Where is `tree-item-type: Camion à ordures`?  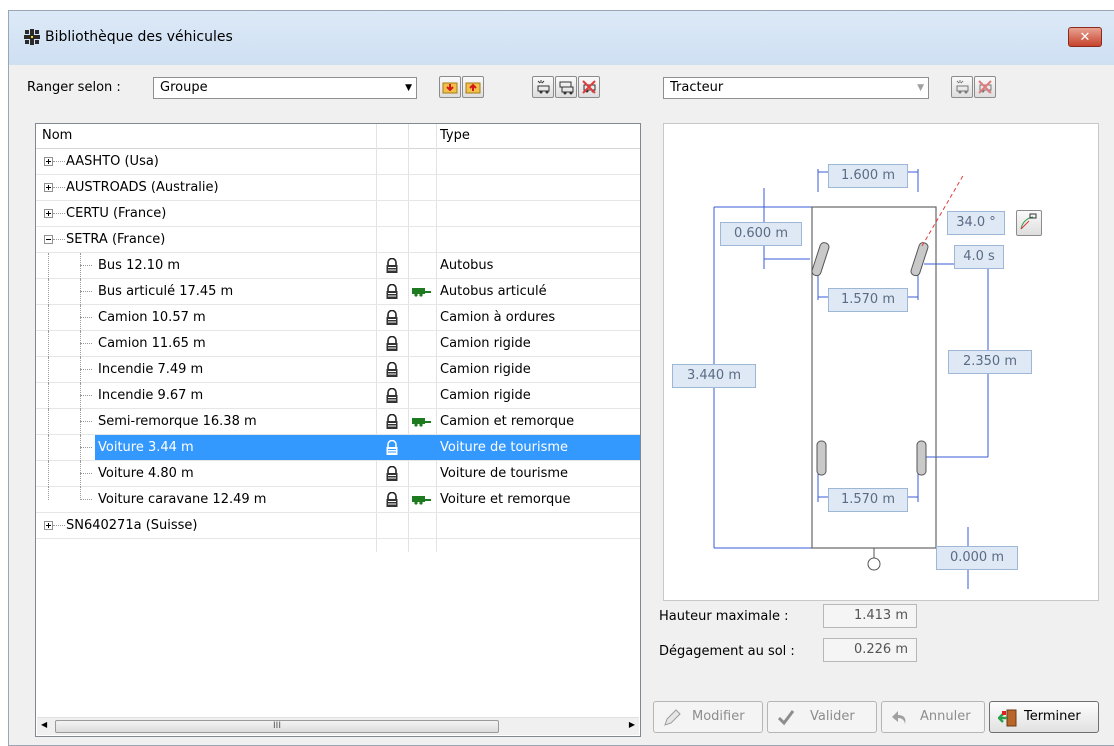 tree-item-type: Camion à ordures is located at coordinates (498, 317).